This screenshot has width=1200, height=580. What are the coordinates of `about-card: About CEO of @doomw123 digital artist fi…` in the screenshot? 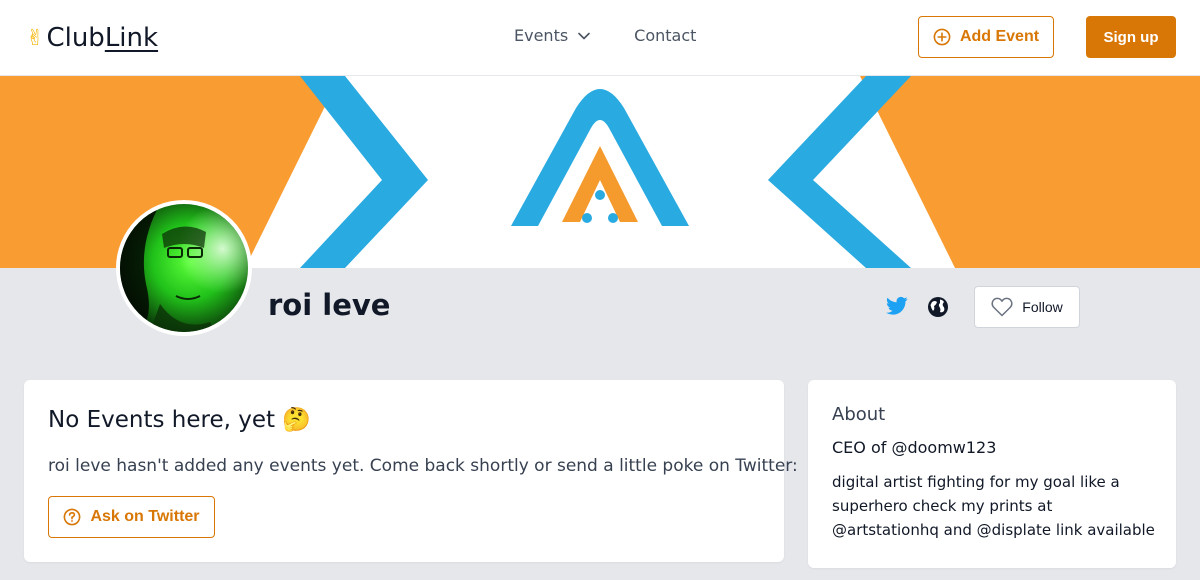 It's located at (992, 474).